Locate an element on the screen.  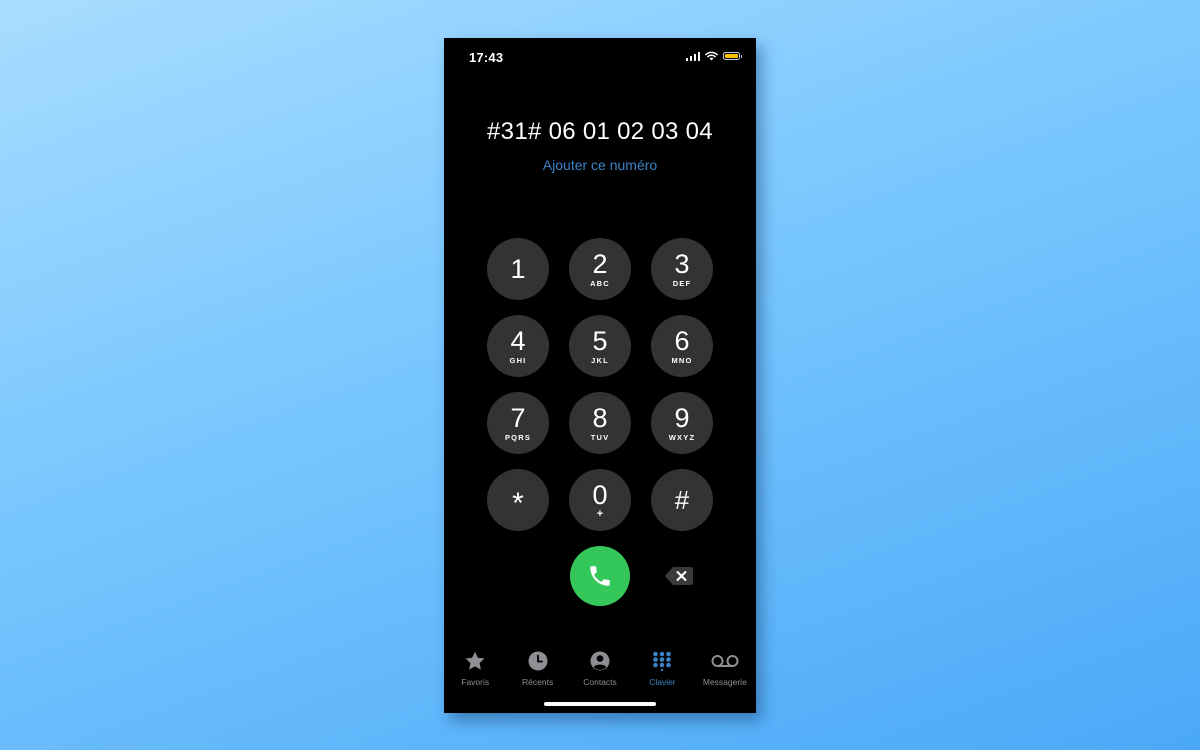
key-3: 3 DEF is located at coordinates (682, 269).